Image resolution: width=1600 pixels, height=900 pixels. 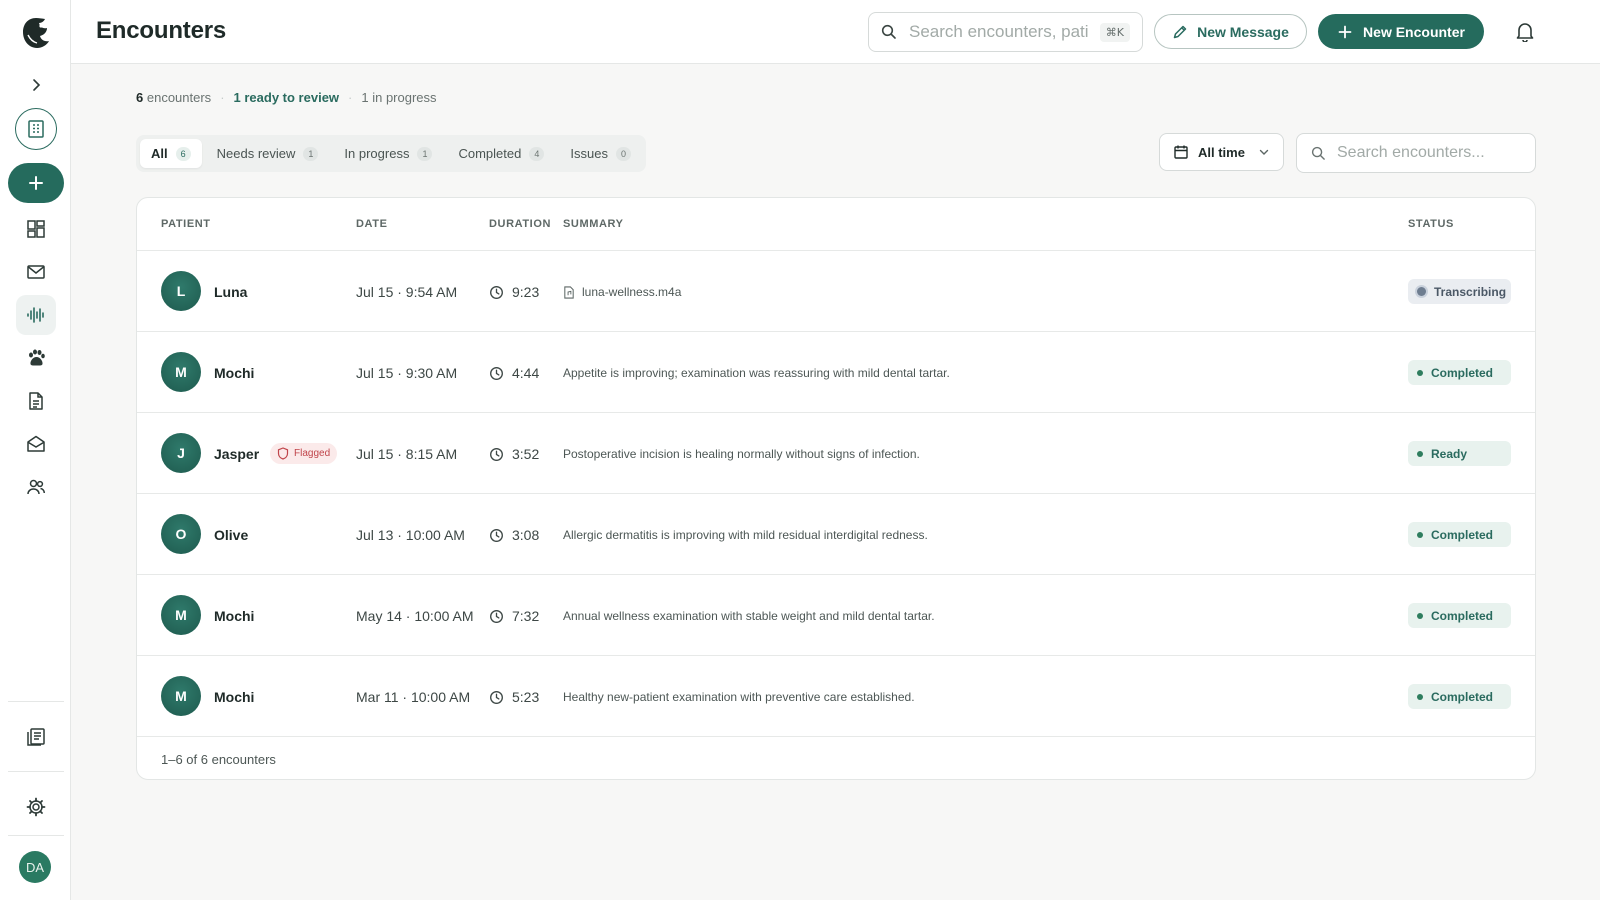 What do you see at coordinates (312, 453) in the screenshot?
I see `flag-label: Flagged` at bounding box center [312, 453].